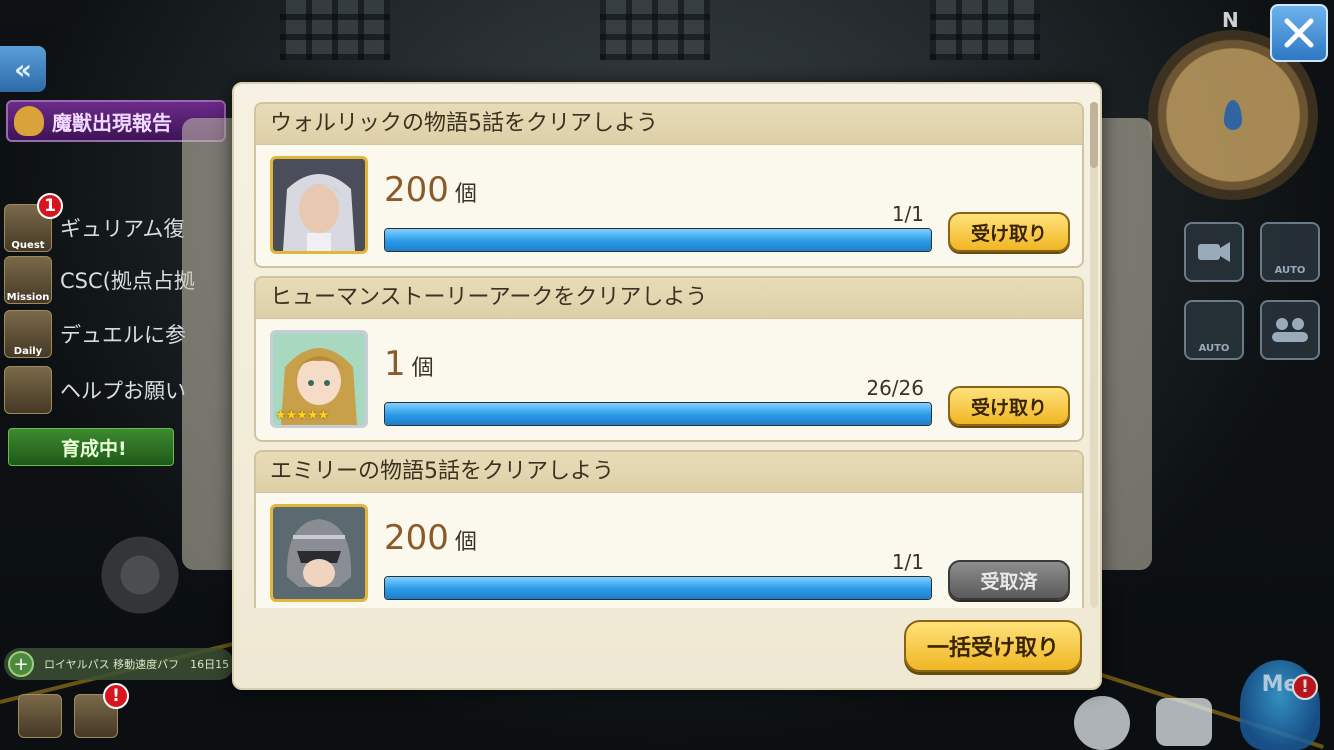 The image size is (1334, 750). I want to click on mission-label: CSC(拠点占拠, so click(127, 281).